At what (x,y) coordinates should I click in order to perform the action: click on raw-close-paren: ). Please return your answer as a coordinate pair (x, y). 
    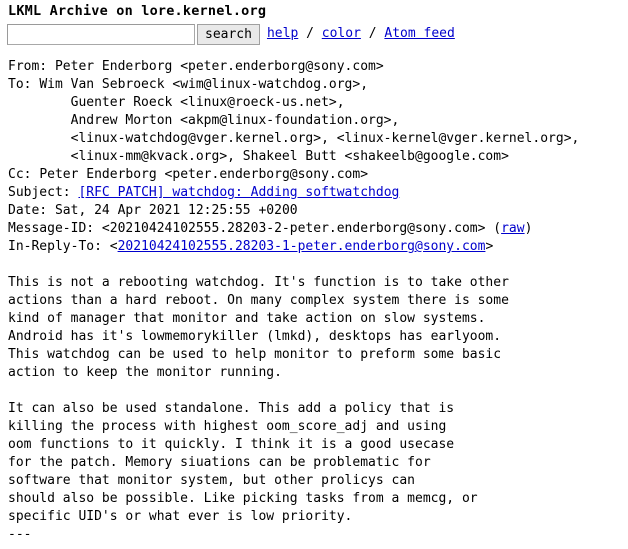
    Looking at the image, I should click on (528, 228).